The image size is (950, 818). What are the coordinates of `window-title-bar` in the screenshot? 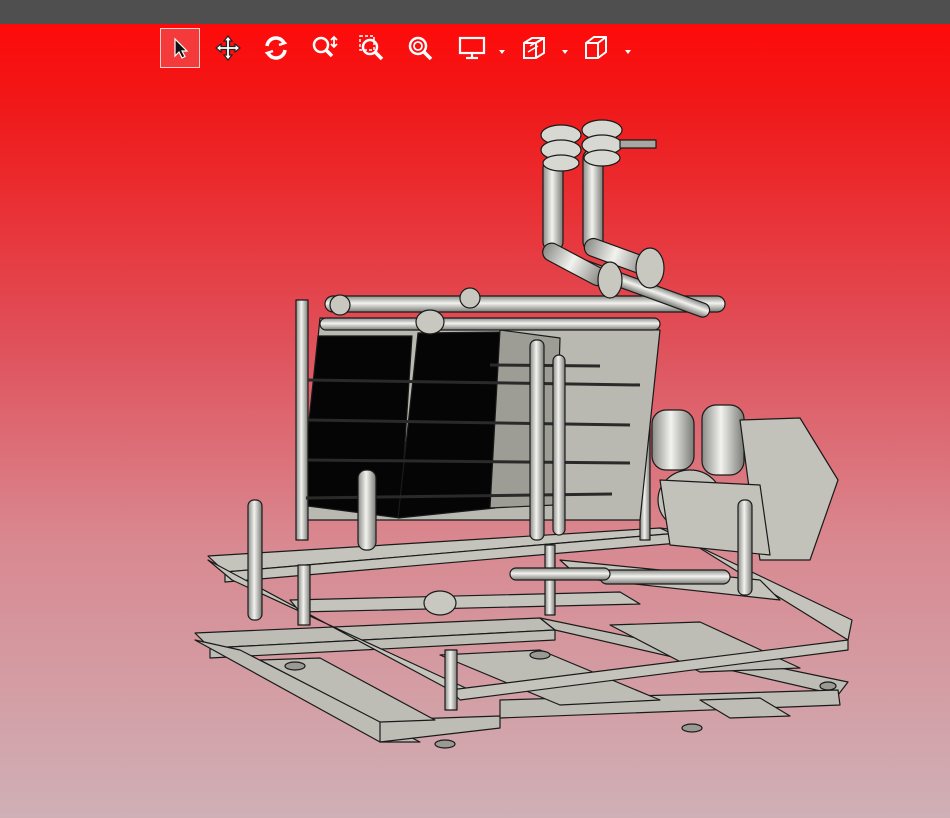 It's located at (475, 12).